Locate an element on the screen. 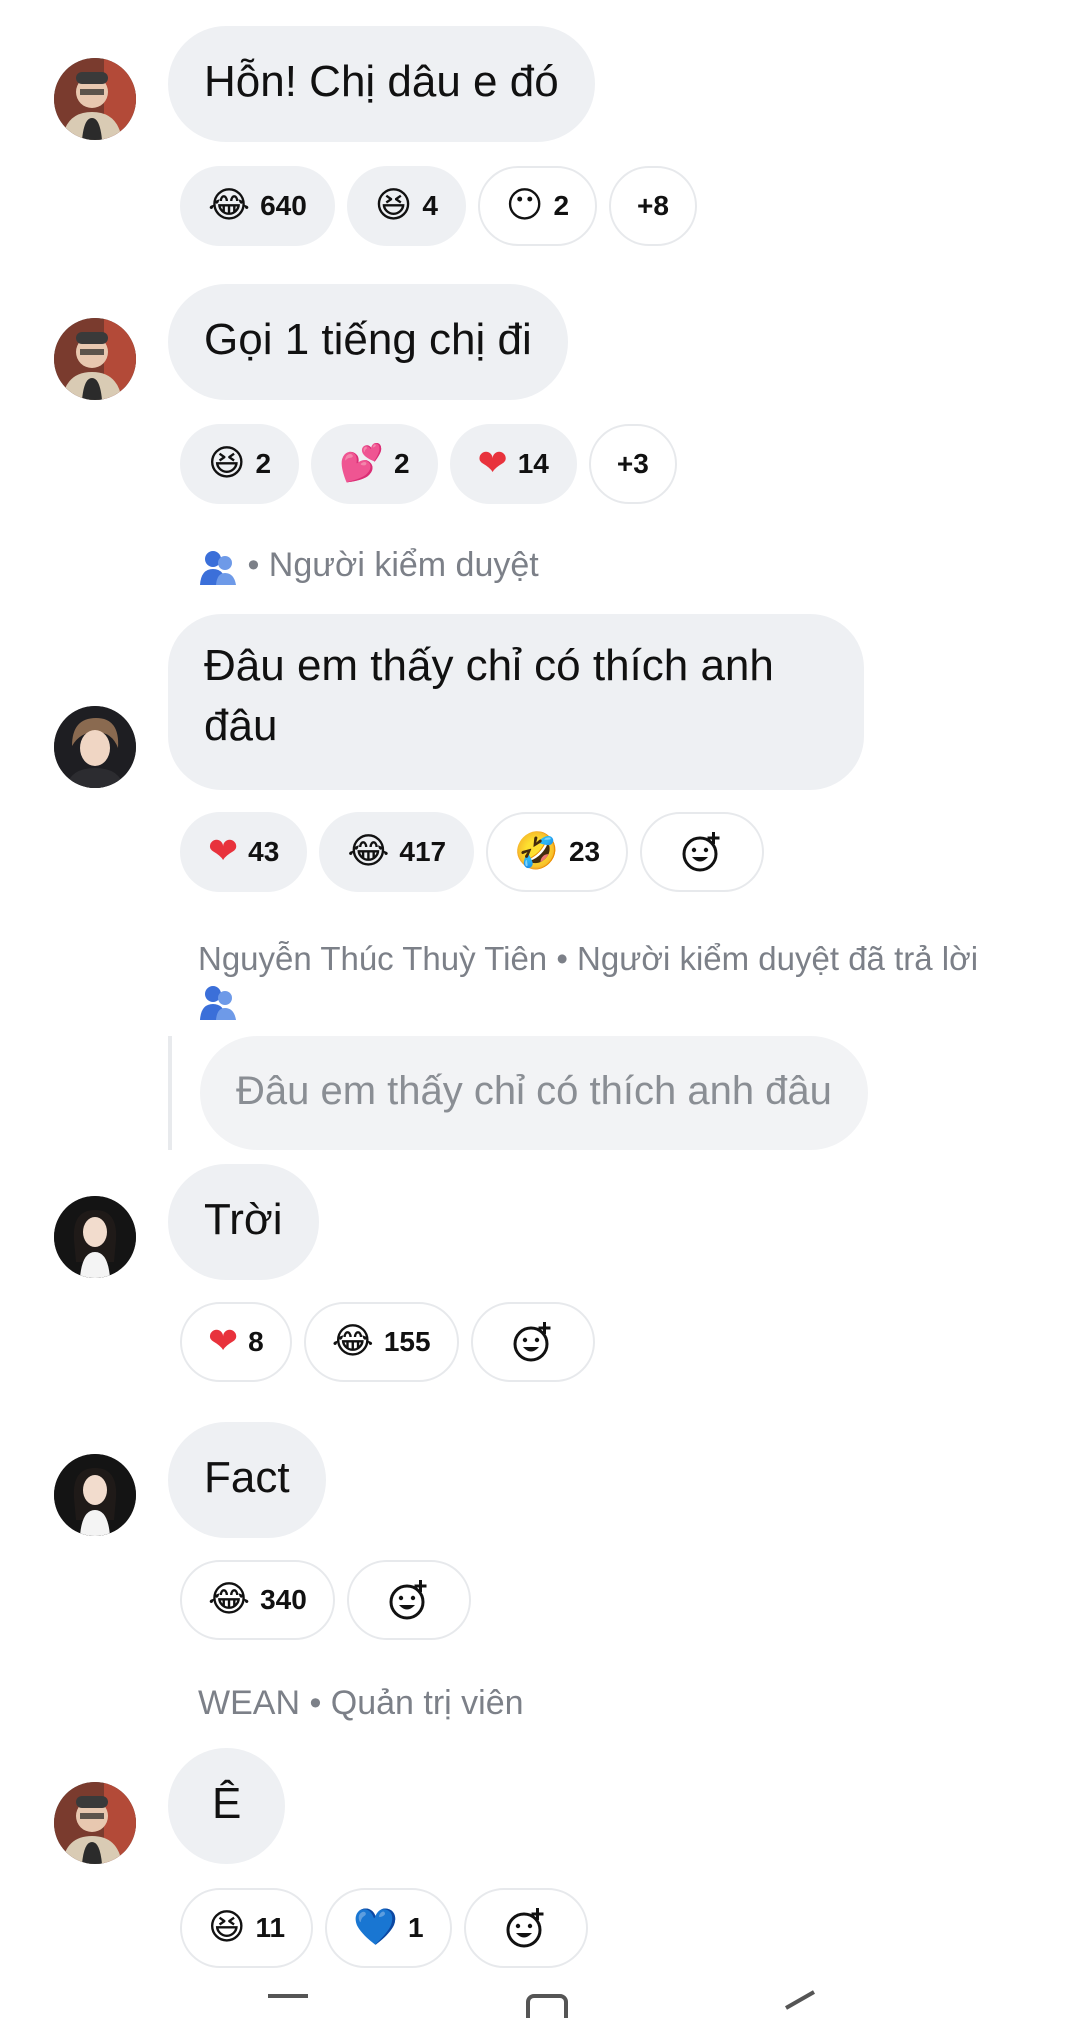  admin-label: WEAN • Quản trị viên is located at coordinates (361, 1703).